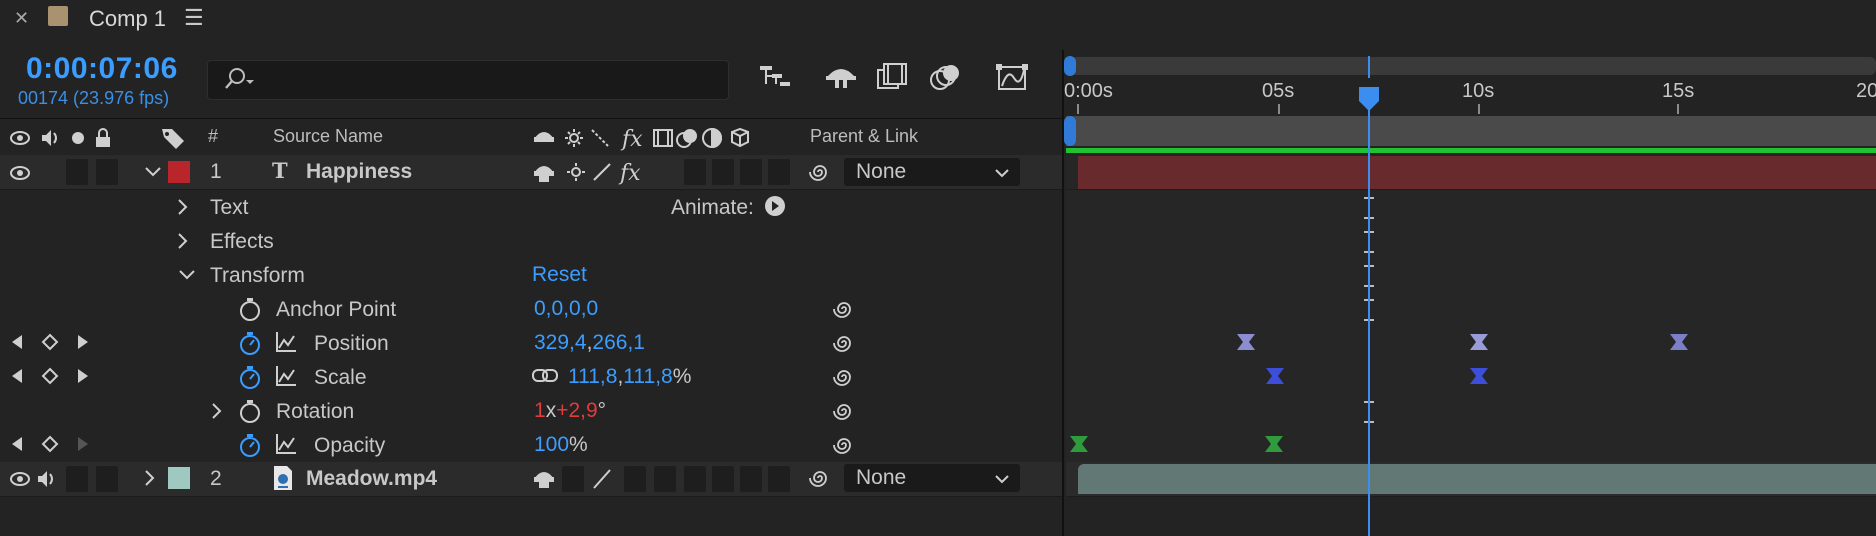 The image size is (1876, 536). What do you see at coordinates (592, 175) in the screenshot?
I see `layer-switches: fx` at bounding box center [592, 175].